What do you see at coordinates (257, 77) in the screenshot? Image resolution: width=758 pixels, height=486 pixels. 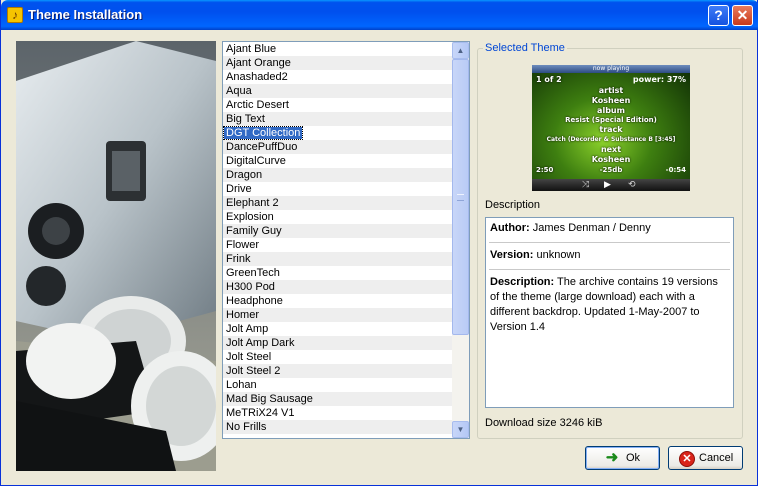 I see `theme-list-item-label: Anashaded2` at bounding box center [257, 77].